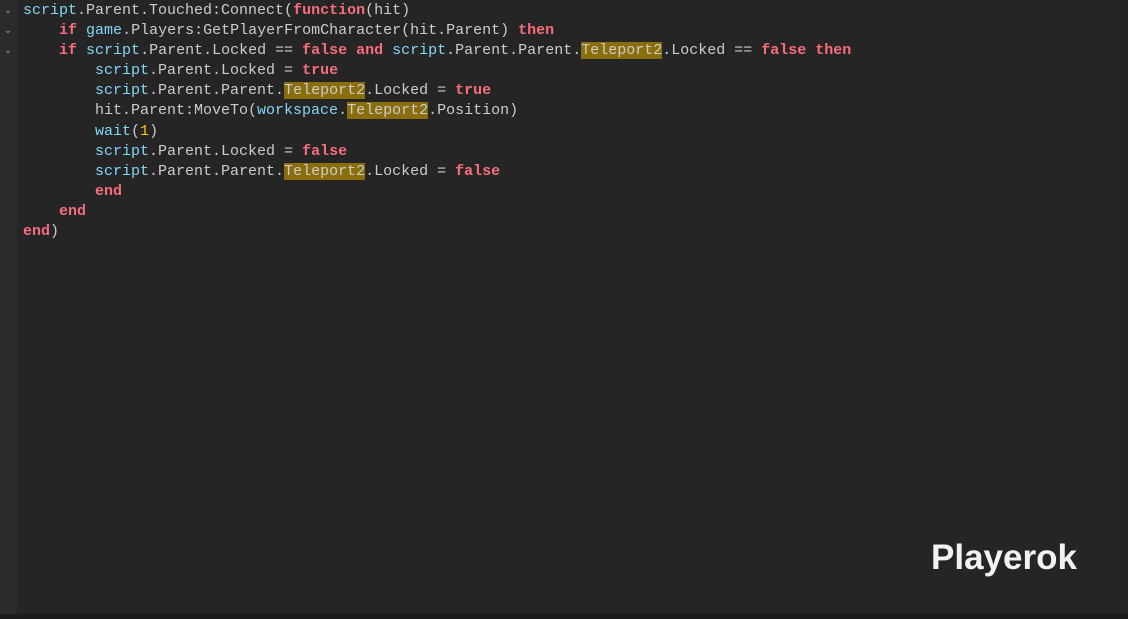 This screenshot has height=619, width=1128. I want to click on code-token: (, so click(136, 131).